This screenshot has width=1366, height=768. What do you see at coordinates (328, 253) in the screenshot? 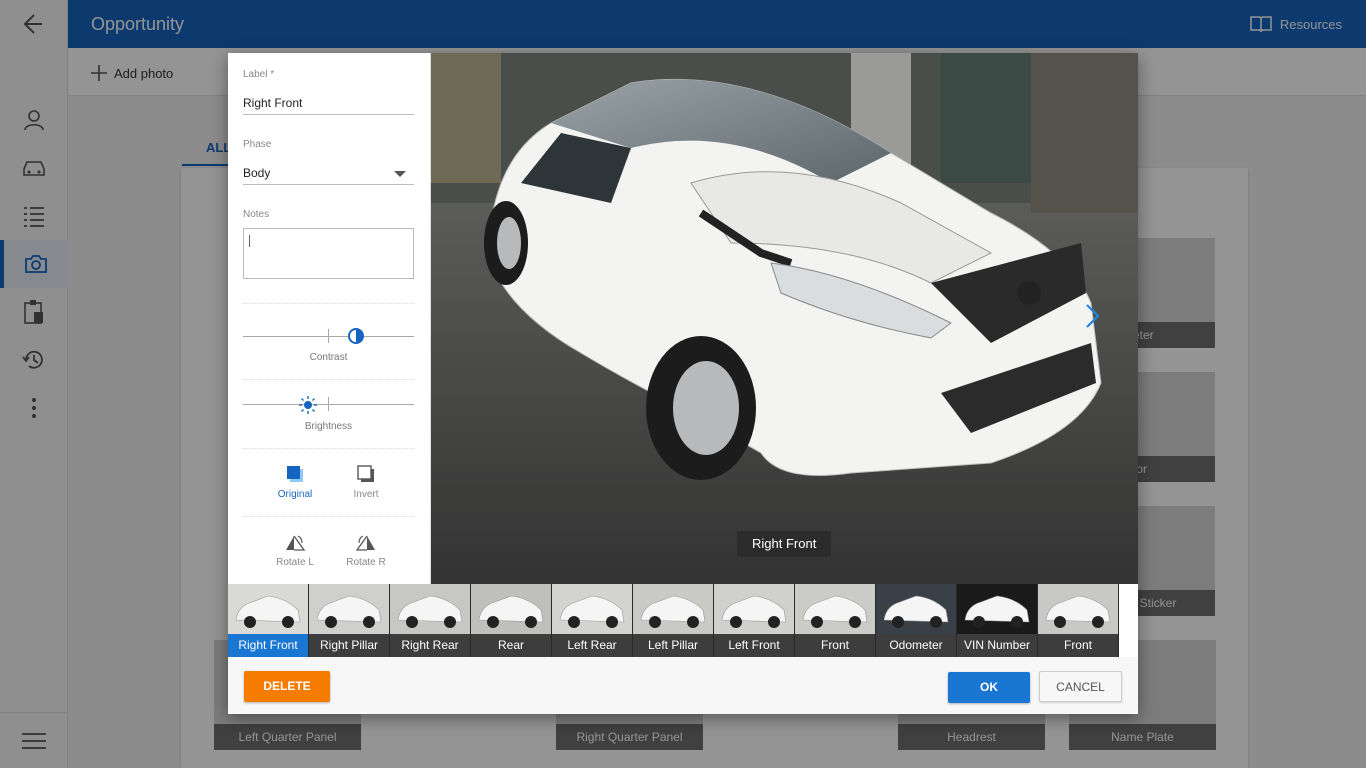
I see `notes-textarea` at bounding box center [328, 253].